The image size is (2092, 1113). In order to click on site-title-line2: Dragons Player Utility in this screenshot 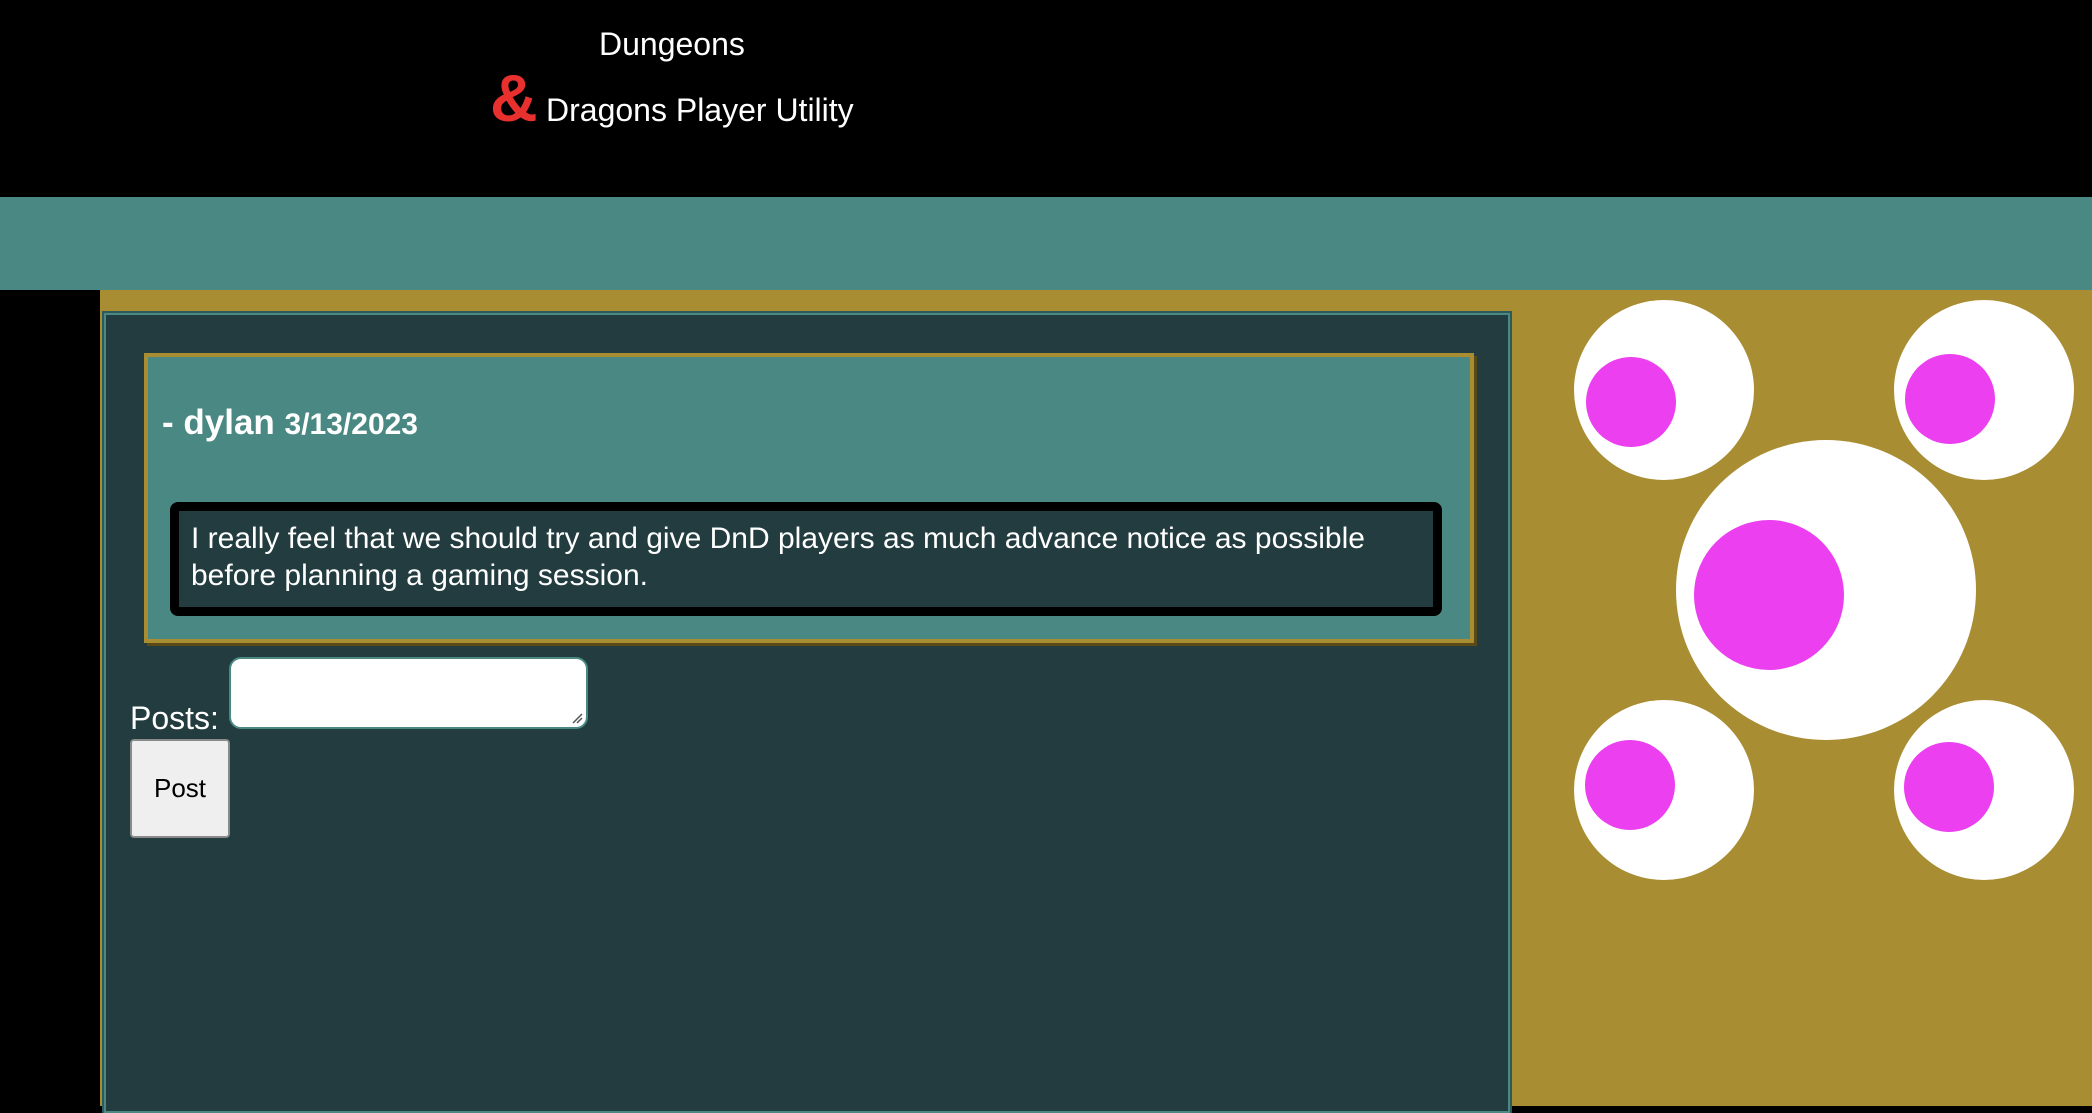, I will do `click(700, 110)`.